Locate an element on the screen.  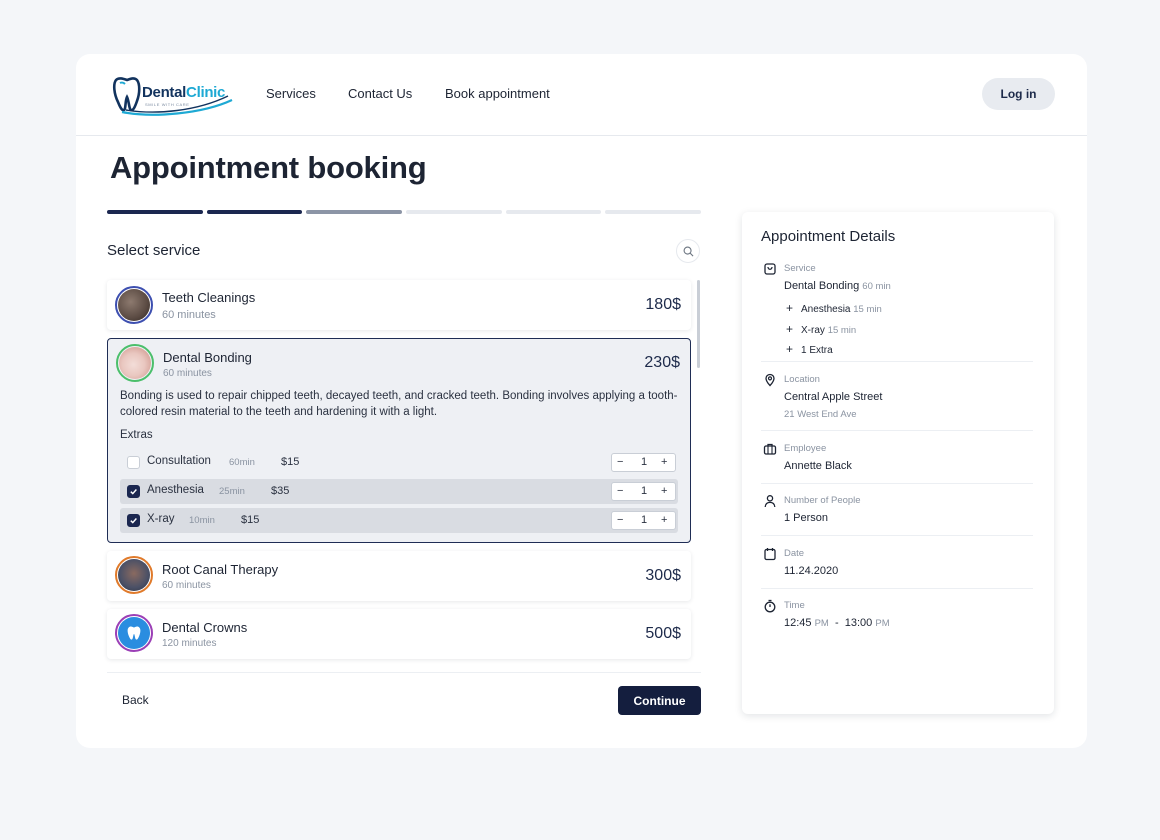
tooth-icon is located at coordinates (134, 633).